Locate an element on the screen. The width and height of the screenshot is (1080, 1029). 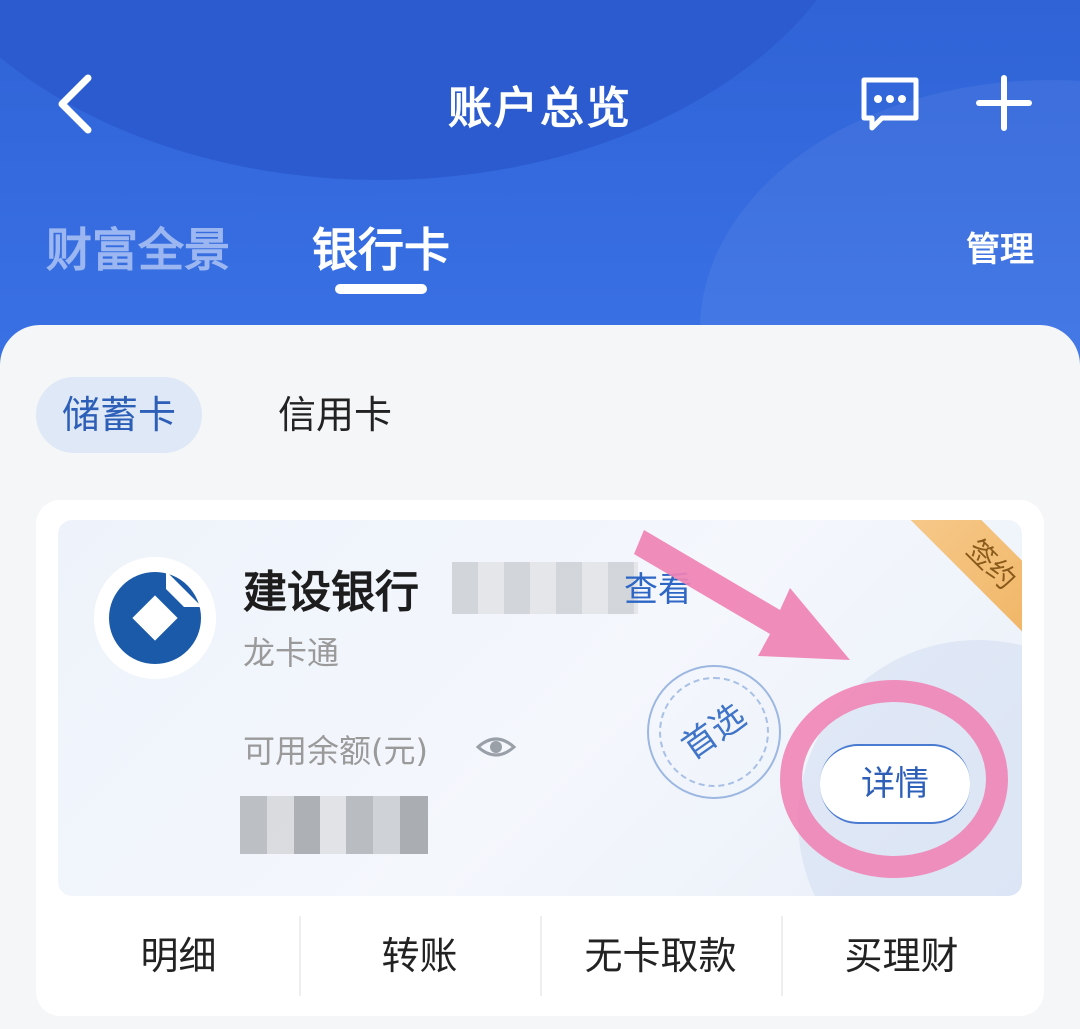
manage-button: 管理 is located at coordinates (1000, 246).